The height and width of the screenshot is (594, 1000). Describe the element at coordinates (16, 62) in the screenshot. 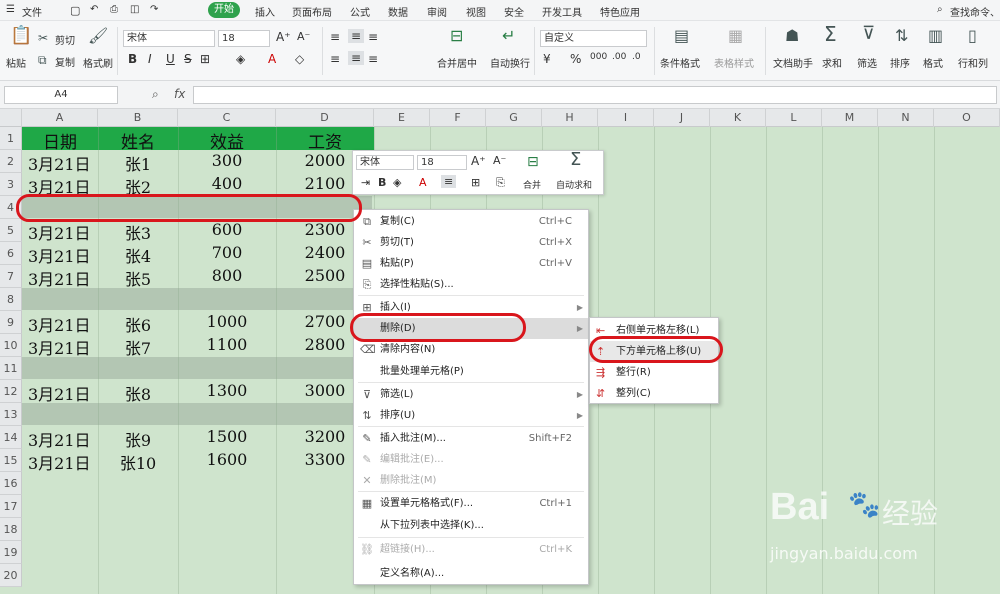

I see `paste-button: 粘贴` at that location.